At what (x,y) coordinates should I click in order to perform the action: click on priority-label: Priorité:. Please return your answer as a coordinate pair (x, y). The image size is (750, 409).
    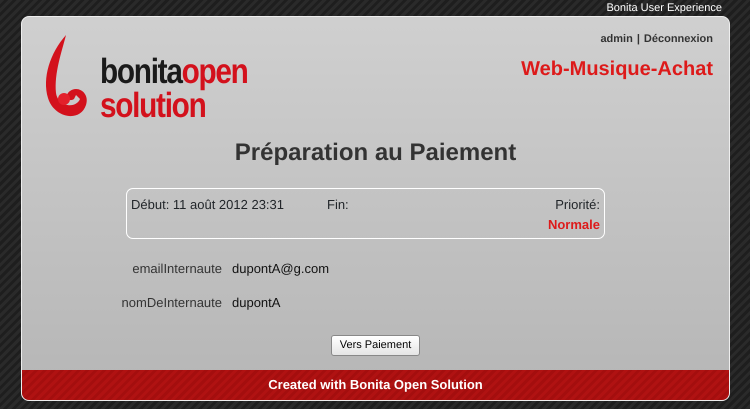
    Looking at the image, I should click on (577, 205).